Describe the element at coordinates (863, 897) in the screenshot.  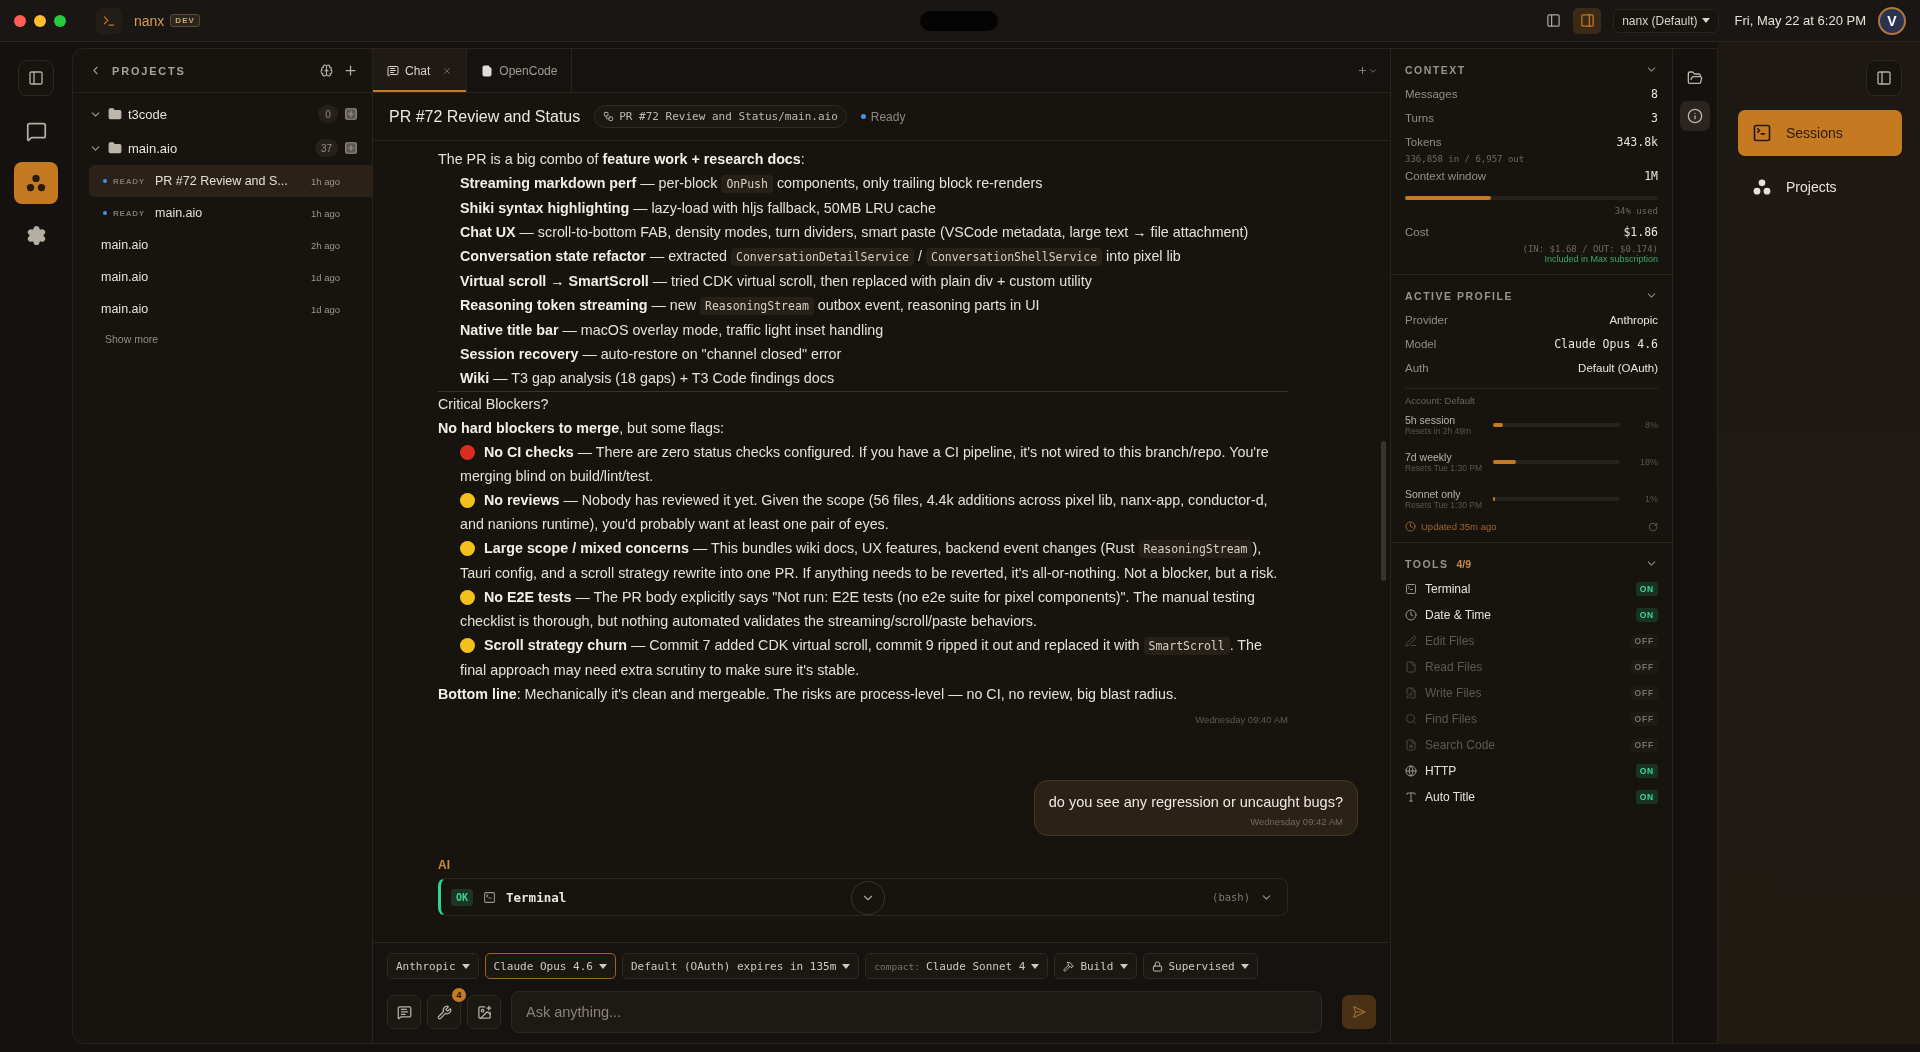
I see `tool-call-card: OK Terminal (bash)` at that location.